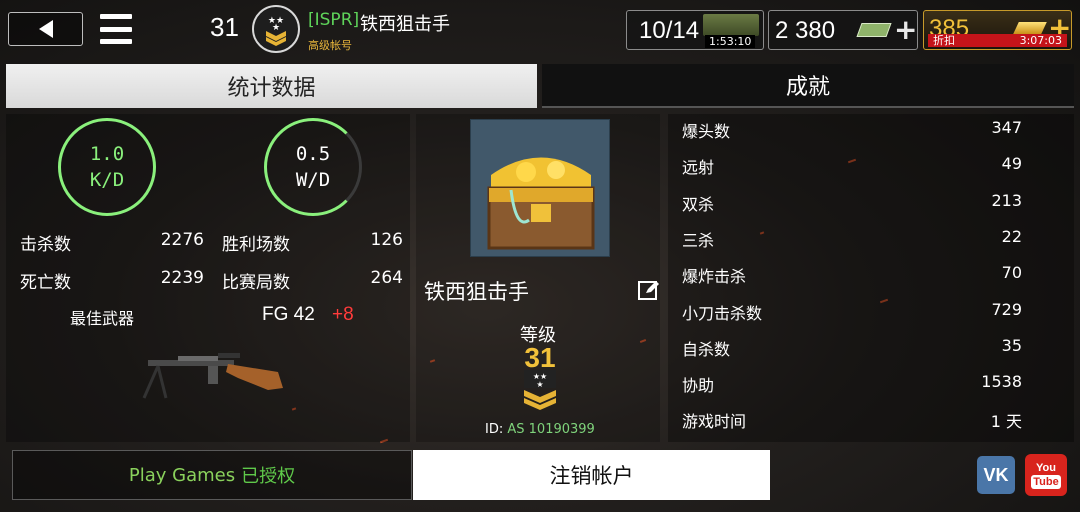  Describe the element at coordinates (874, 30) in the screenshot. I see `cash-icon` at that location.